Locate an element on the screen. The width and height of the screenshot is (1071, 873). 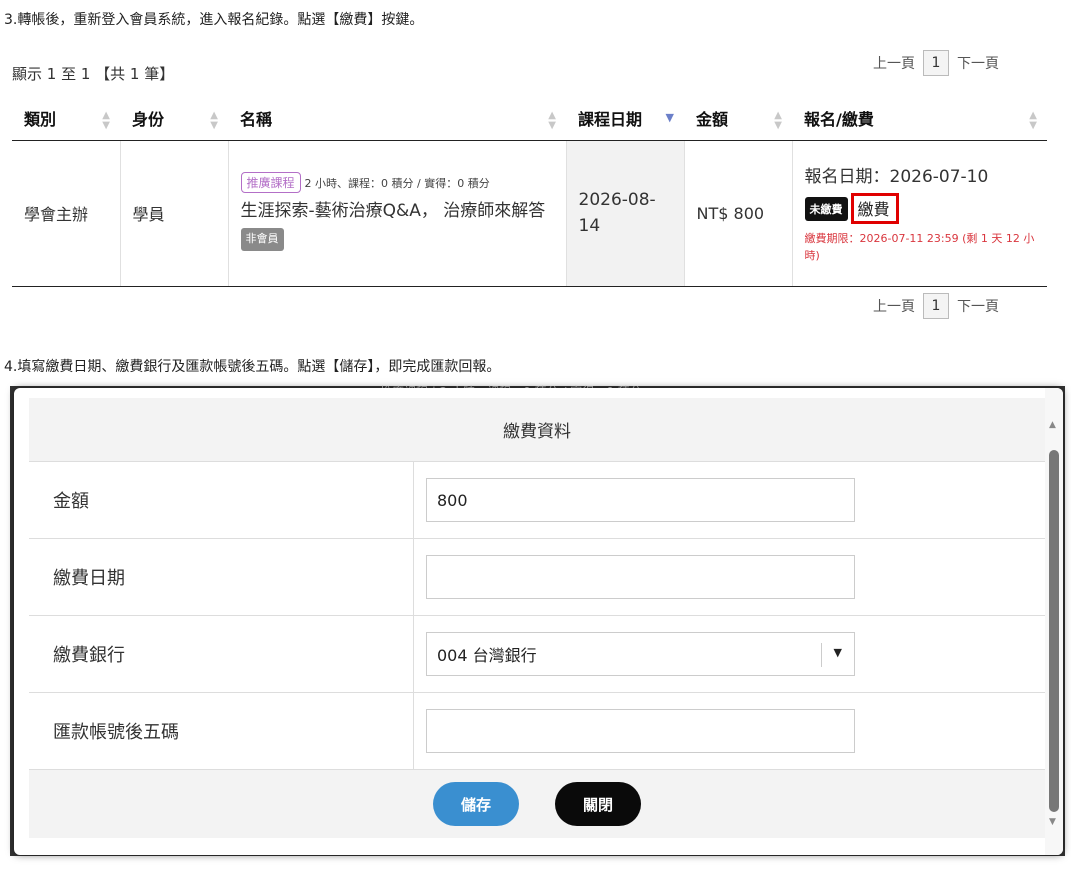
payment-bank-label: 繳費銀行 is located at coordinates (221, 654).